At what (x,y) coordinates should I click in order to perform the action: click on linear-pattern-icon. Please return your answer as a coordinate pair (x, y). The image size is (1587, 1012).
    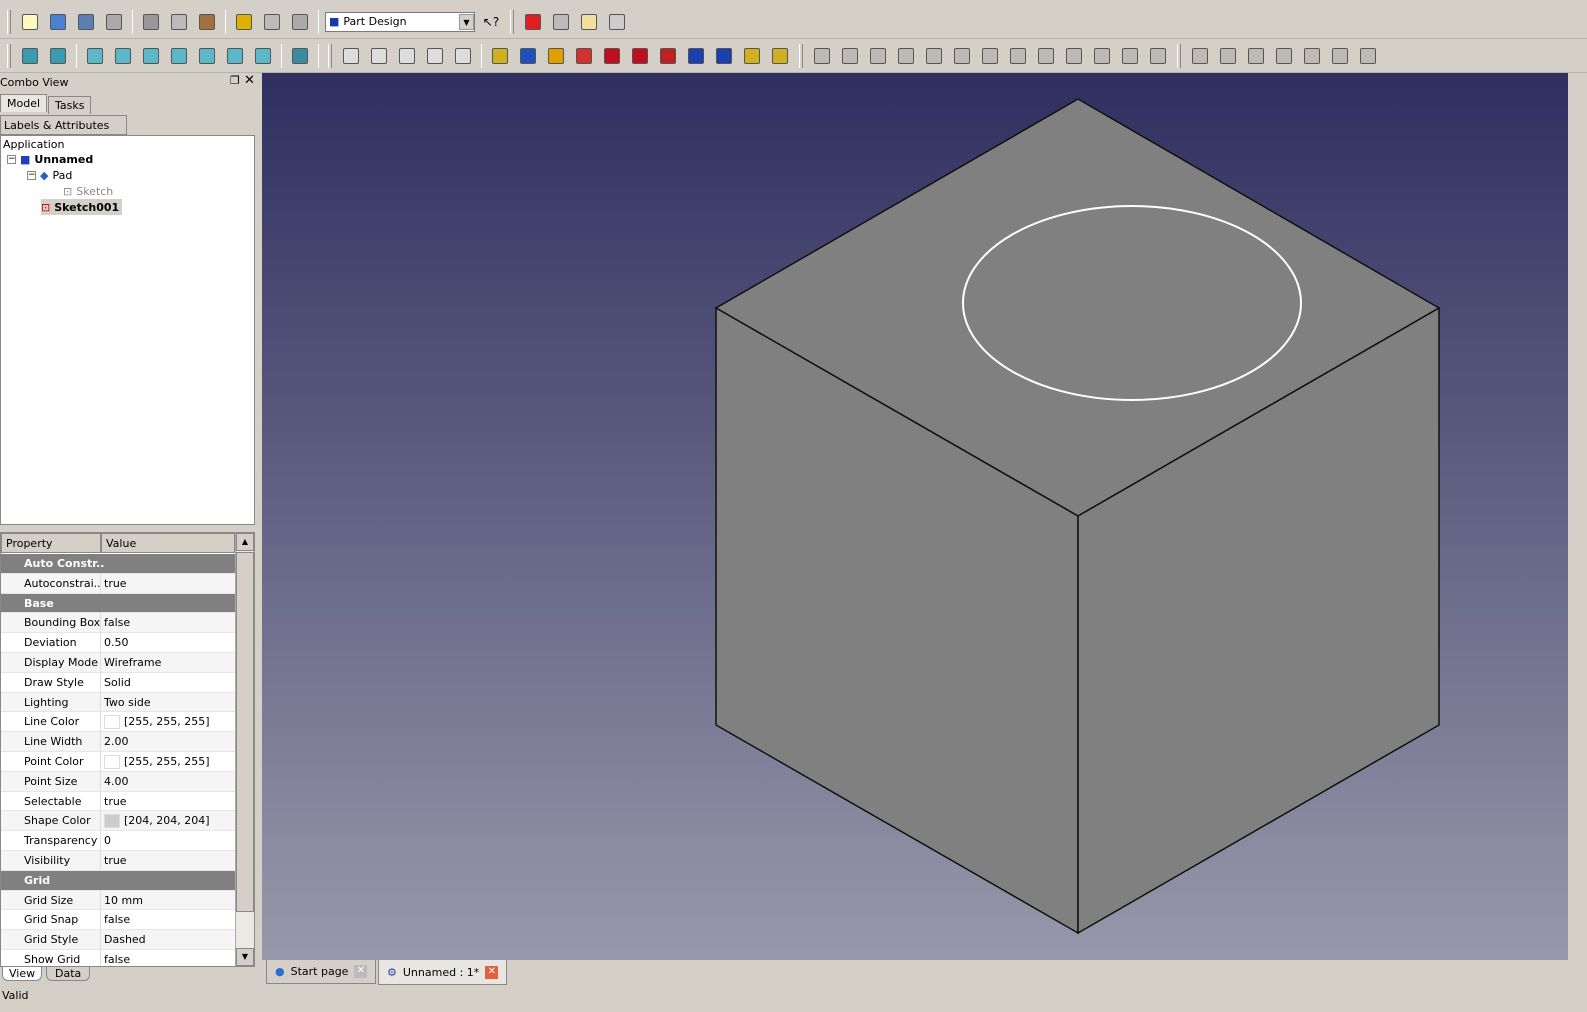
    Looking at the image, I should click on (724, 56).